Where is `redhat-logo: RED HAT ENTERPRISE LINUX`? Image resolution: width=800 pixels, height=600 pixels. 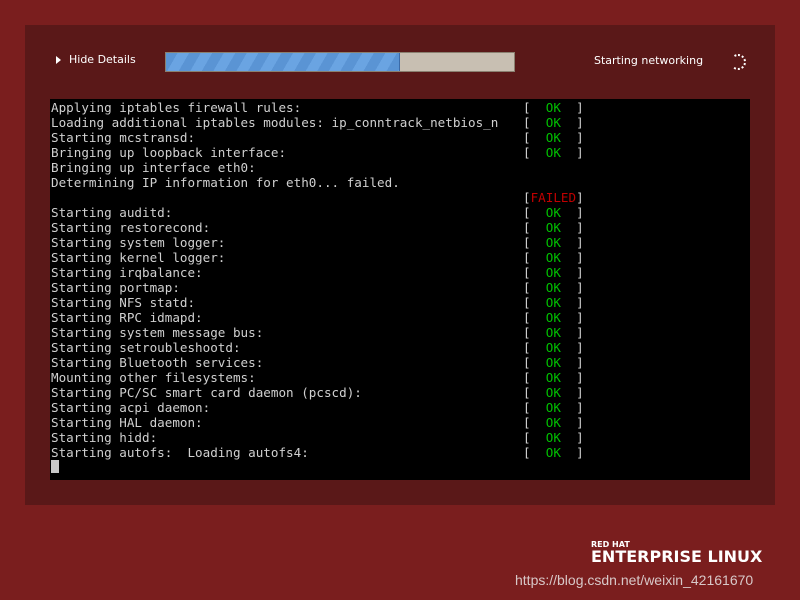
redhat-logo: RED HAT ENTERPRISE LINUX is located at coordinates (676, 553).